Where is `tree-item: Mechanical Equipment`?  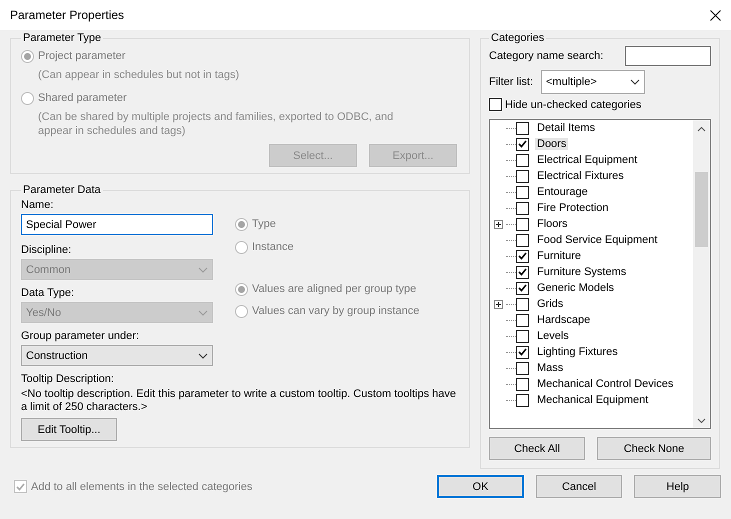 tree-item: Mechanical Equipment is located at coordinates (592, 400).